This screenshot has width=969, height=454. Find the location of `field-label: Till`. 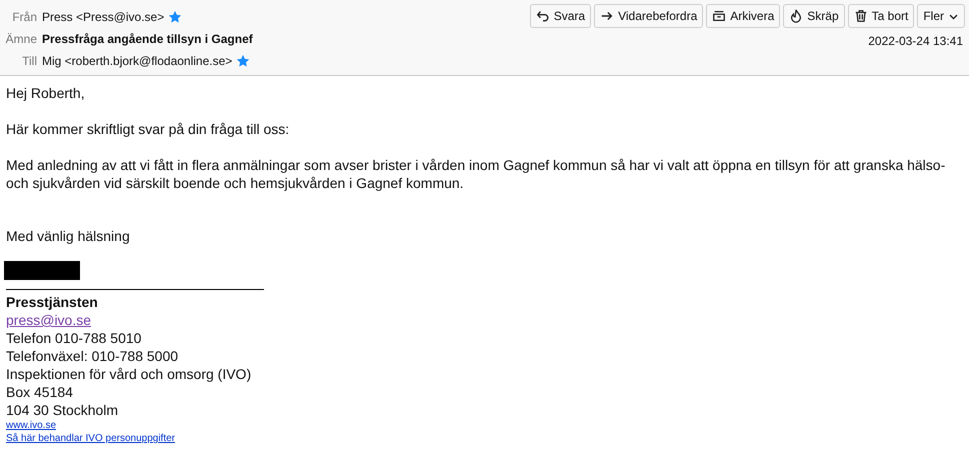

field-label: Till is located at coordinates (29, 61).